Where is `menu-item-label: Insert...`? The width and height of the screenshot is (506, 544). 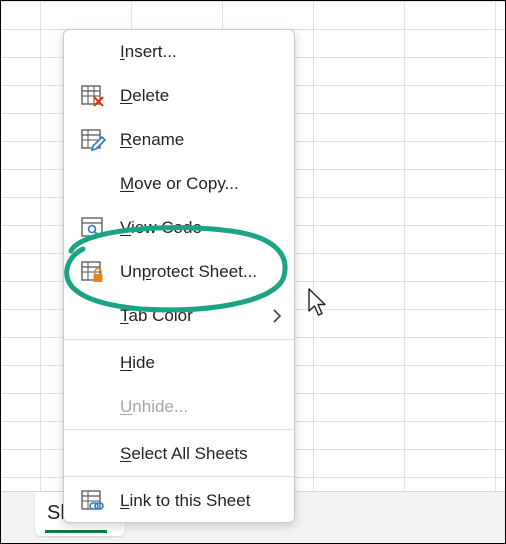 menu-item-label: Insert... is located at coordinates (148, 51).